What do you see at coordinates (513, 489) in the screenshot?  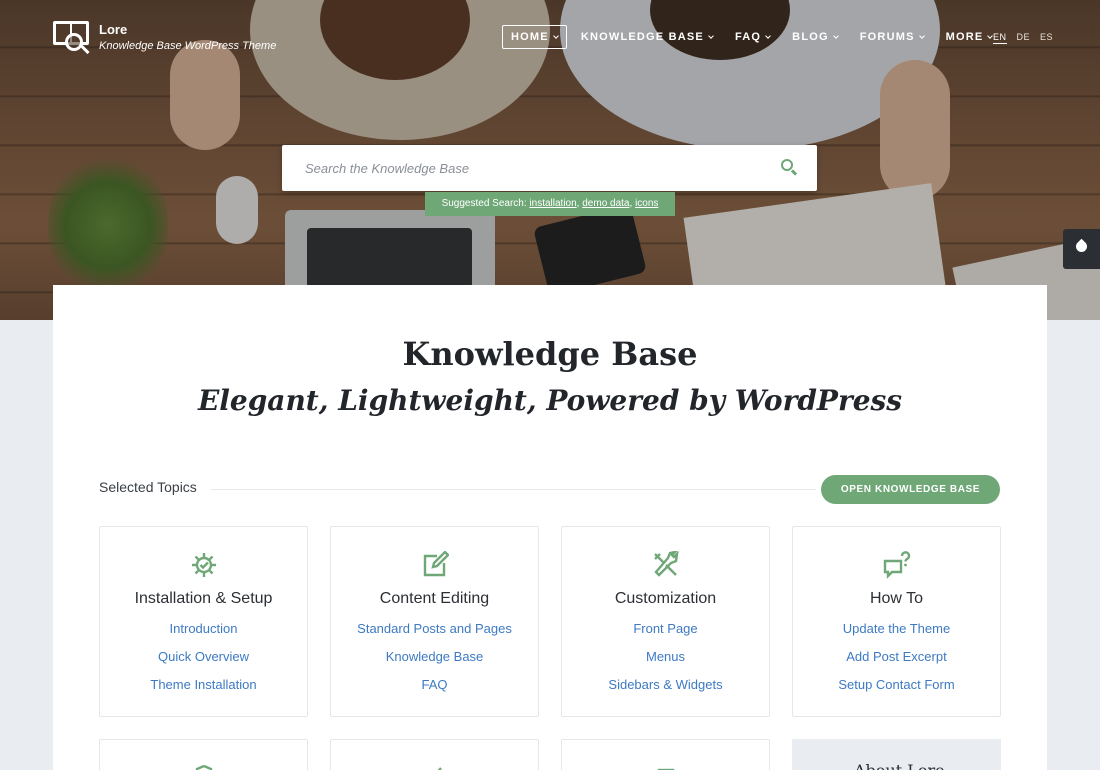 I see `section-divider` at bounding box center [513, 489].